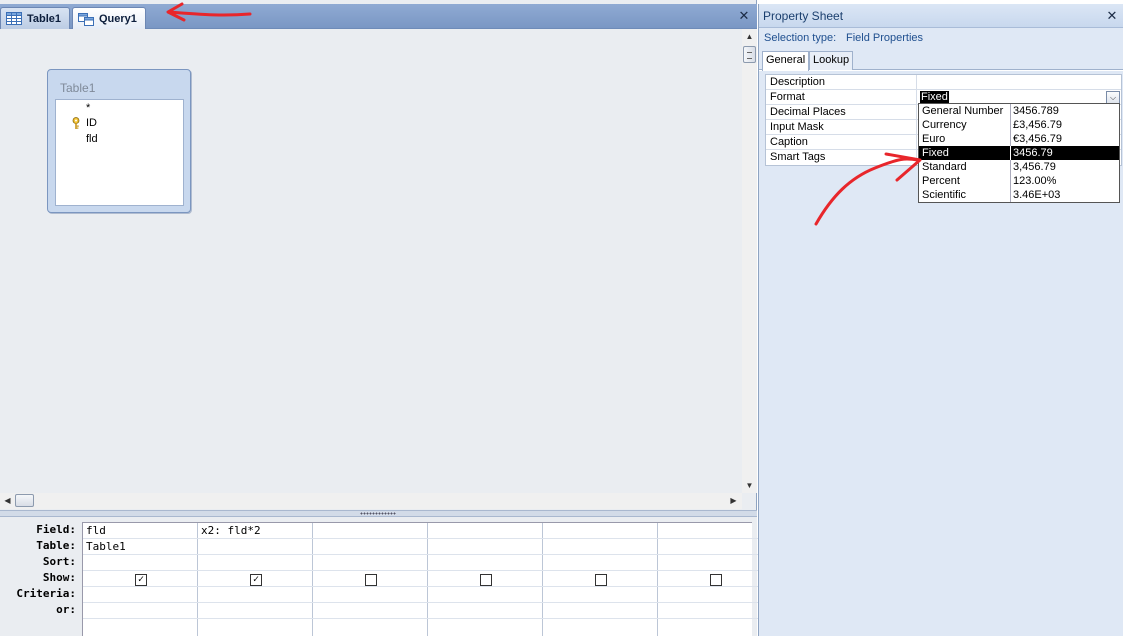  What do you see at coordinates (24, 500) in the screenshot?
I see `horizontal-scroll-thumb` at bounding box center [24, 500].